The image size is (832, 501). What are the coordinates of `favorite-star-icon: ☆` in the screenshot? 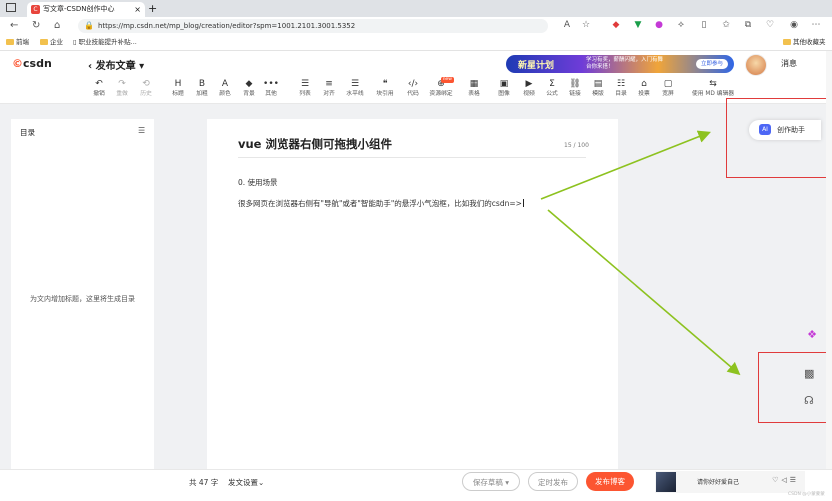 It's located at (586, 25).